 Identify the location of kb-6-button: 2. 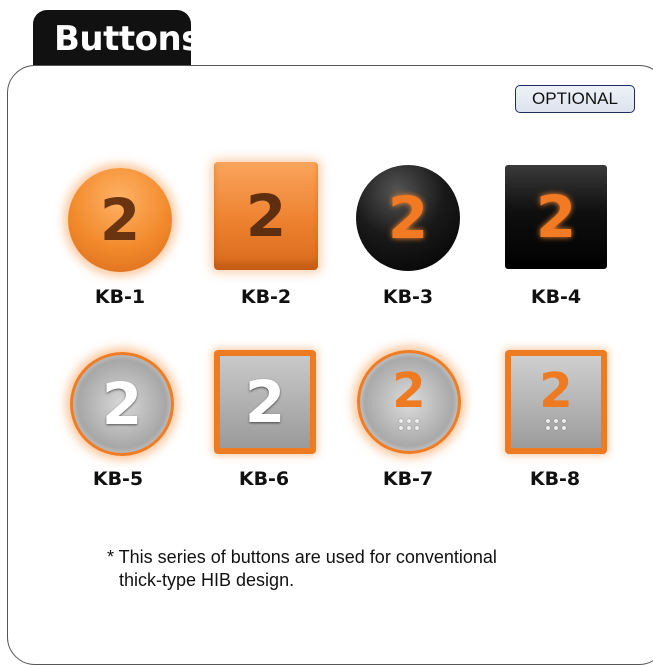
(265, 402).